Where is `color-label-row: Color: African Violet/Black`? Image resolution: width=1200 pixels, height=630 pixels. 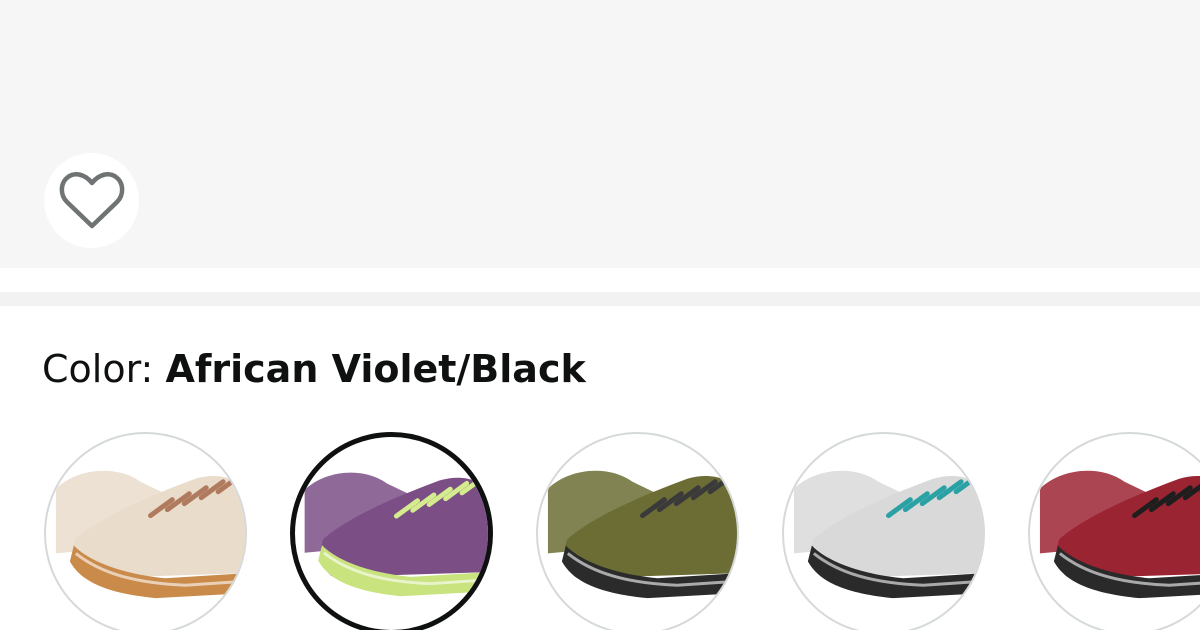 color-label-row: Color: African Violet/Black is located at coordinates (314, 369).